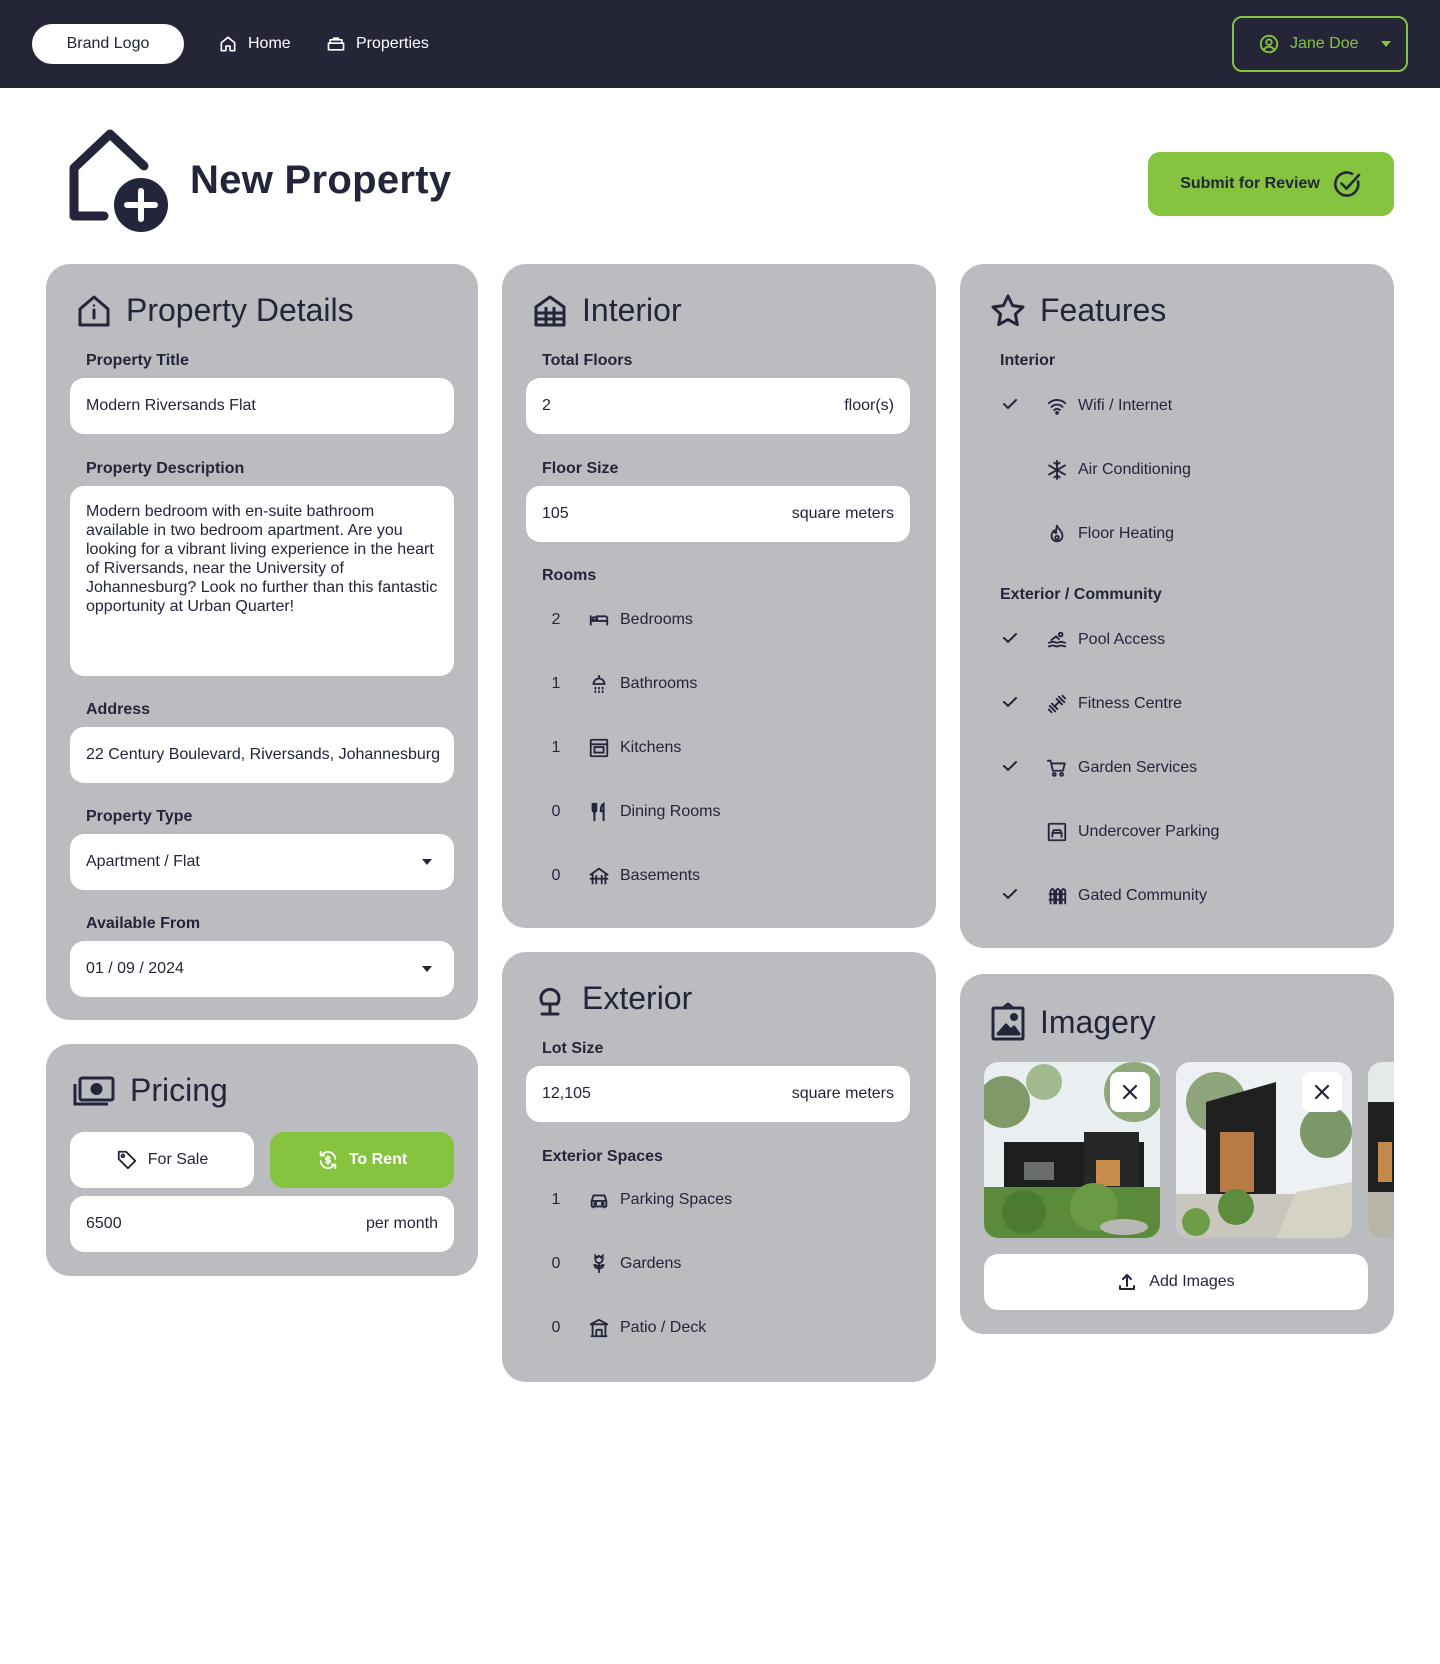 Image resolution: width=1440 pixels, height=1664 pixels. I want to click on exterior-heading: Exterior, so click(612, 998).